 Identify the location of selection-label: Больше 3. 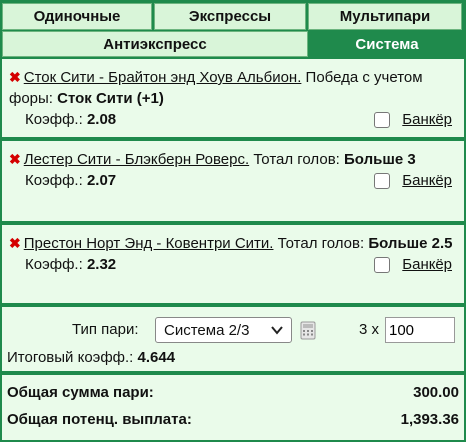
(380, 159).